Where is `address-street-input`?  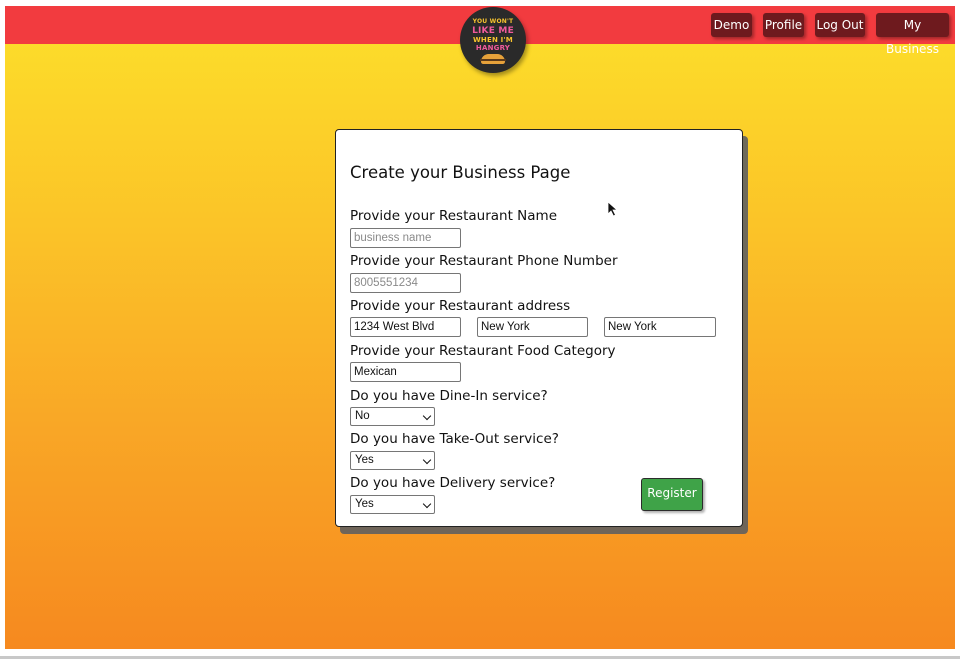
address-street-input is located at coordinates (405, 327).